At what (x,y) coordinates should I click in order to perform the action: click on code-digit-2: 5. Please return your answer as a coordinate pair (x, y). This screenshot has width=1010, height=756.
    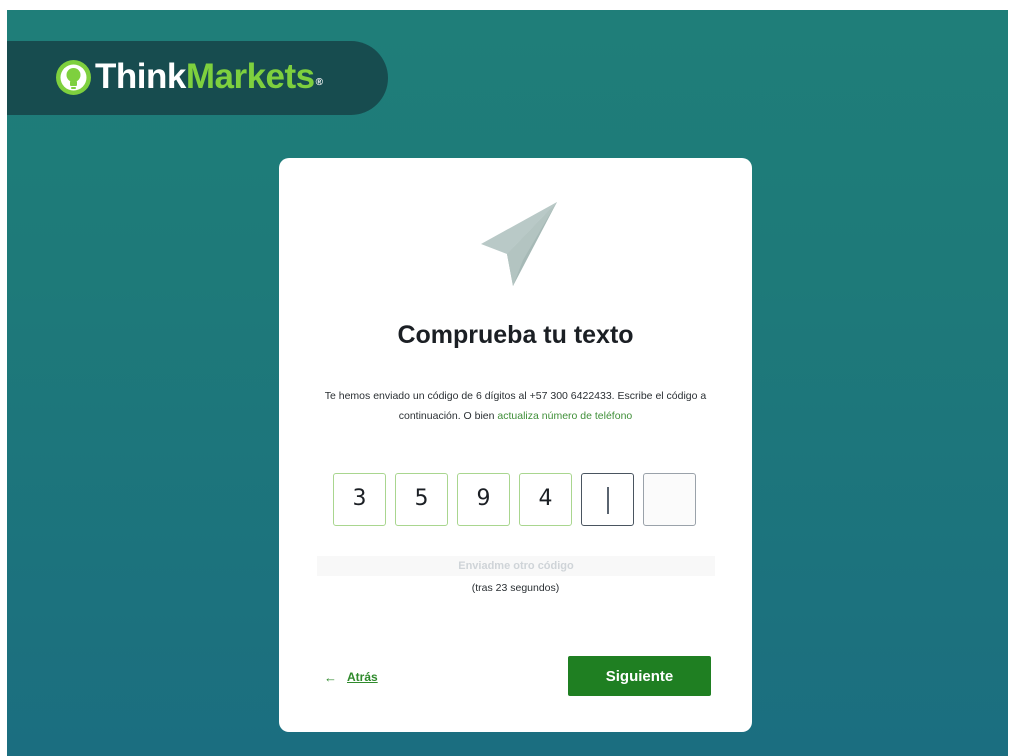
    Looking at the image, I should click on (421, 499).